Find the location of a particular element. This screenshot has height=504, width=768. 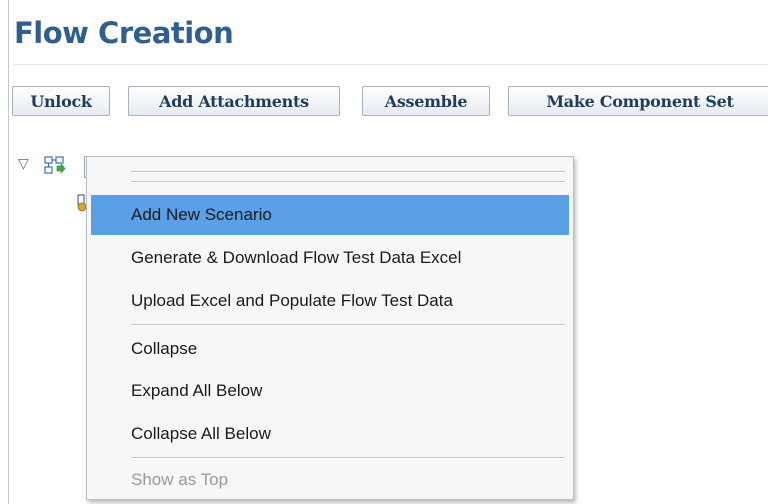

page-title: Flow Creation is located at coordinates (124, 33).